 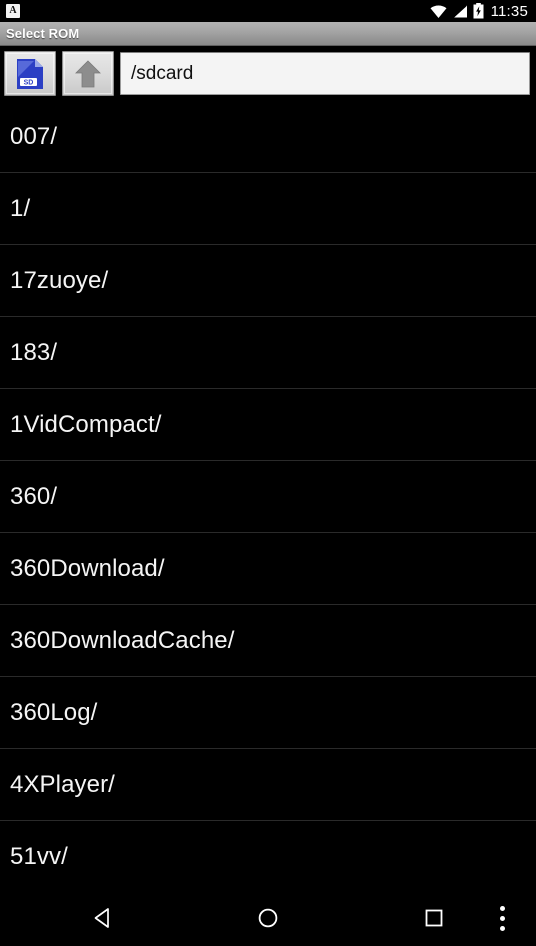 I want to click on file-list-item-label: 360/, so click(x=34, y=496).